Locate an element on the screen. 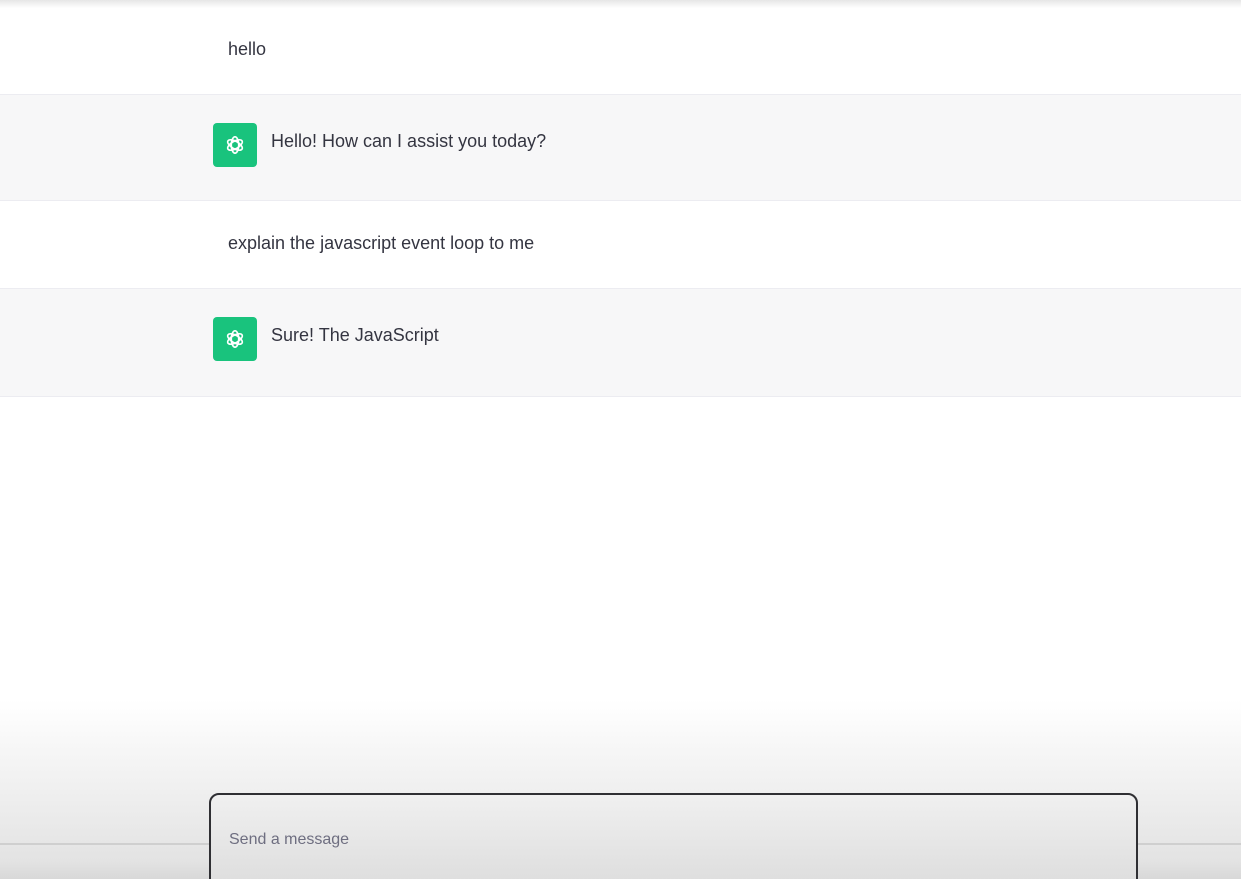  message-input is located at coordinates (669, 840).